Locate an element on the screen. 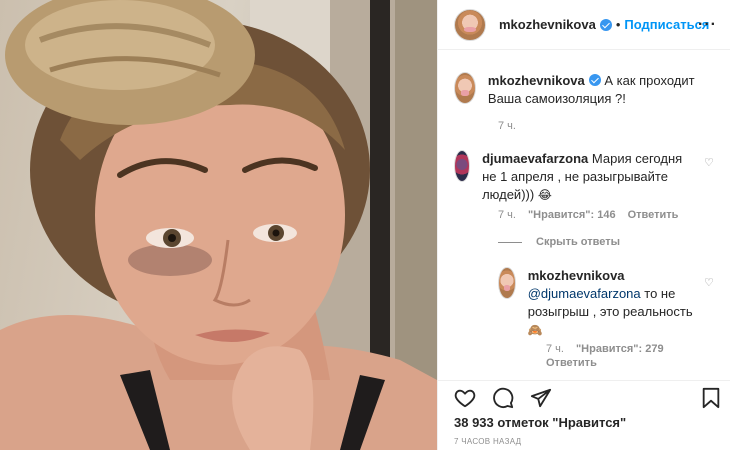  reply-avatar is located at coordinates (507, 283).